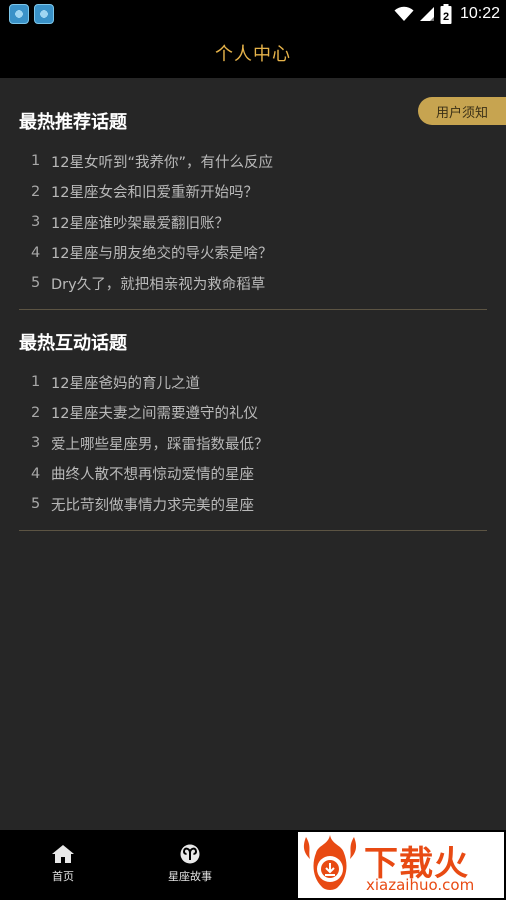 This screenshot has height=900, width=506. Describe the element at coordinates (140, 223) in the screenshot. I see `topic-title: 12星座谁吵架最爱翻旧账？` at that location.